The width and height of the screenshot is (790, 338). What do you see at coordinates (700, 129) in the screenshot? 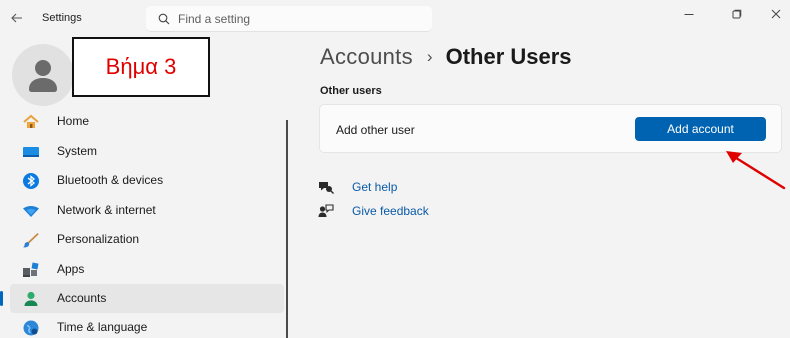
I see `add-account-button: Add account` at bounding box center [700, 129].